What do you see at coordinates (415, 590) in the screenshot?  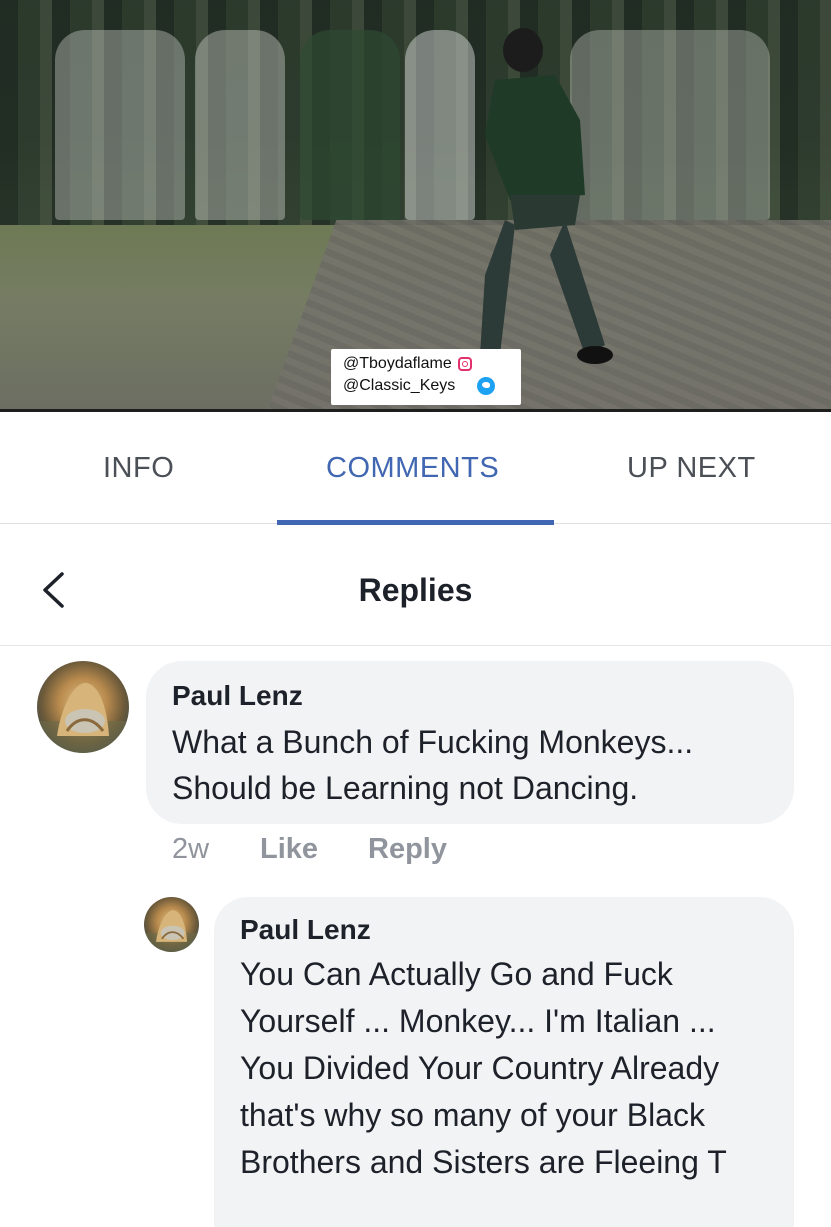 I see `page-title: Replies` at bounding box center [415, 590].